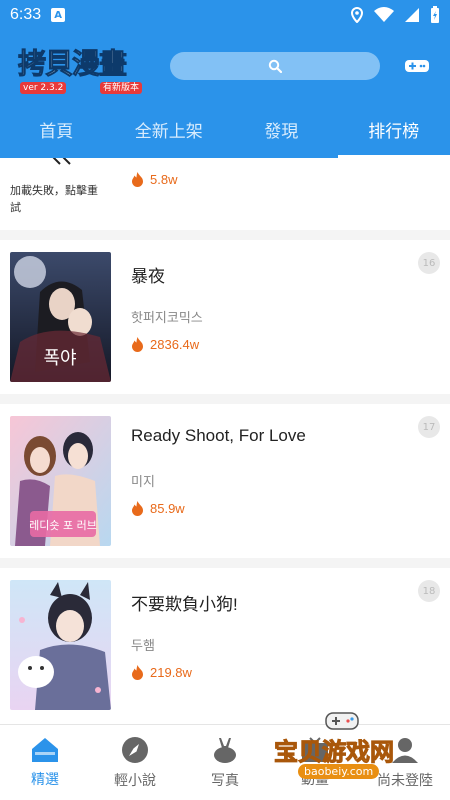  Describe the element at coordinates (429, 591) in the screenshot. I see `rank-badge: 18` at that location.